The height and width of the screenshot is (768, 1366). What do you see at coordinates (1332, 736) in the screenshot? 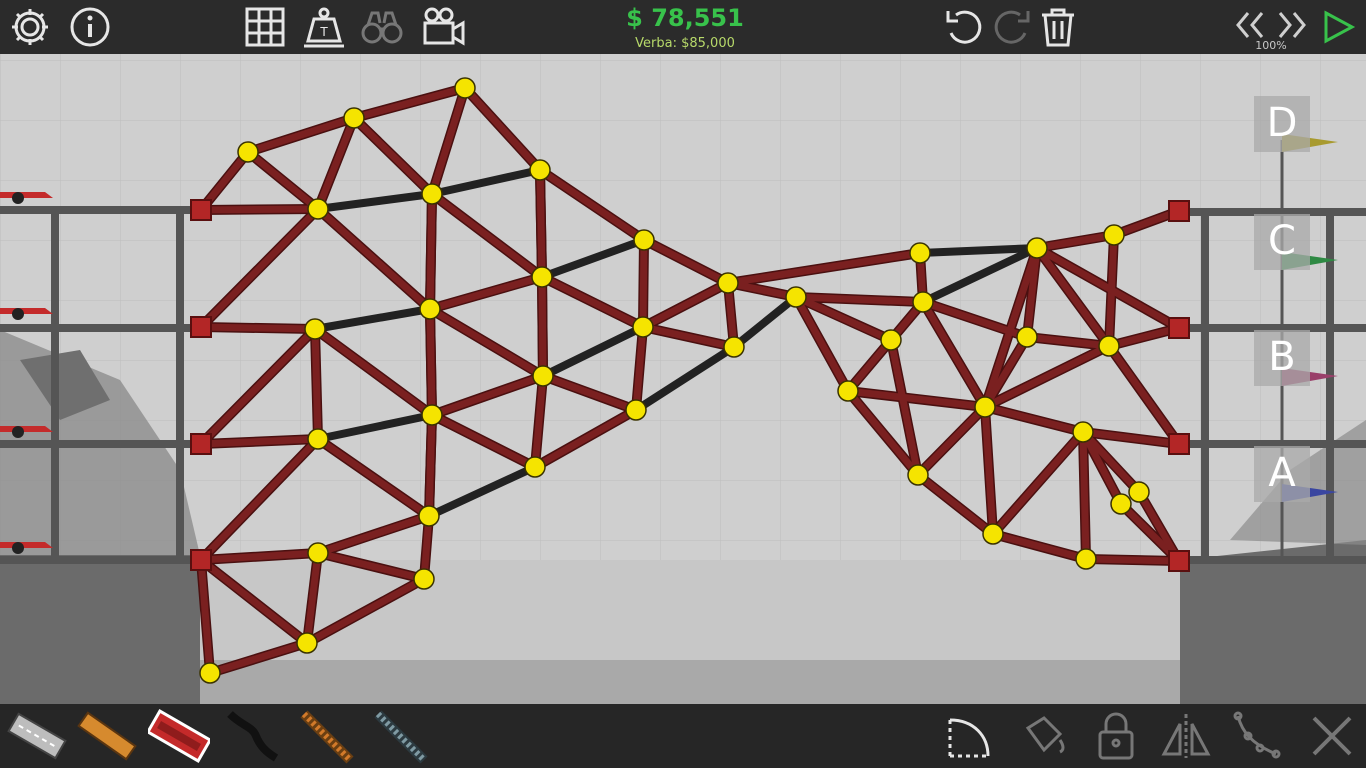
I see `delete-icon` at bounding box center [1332, 736].